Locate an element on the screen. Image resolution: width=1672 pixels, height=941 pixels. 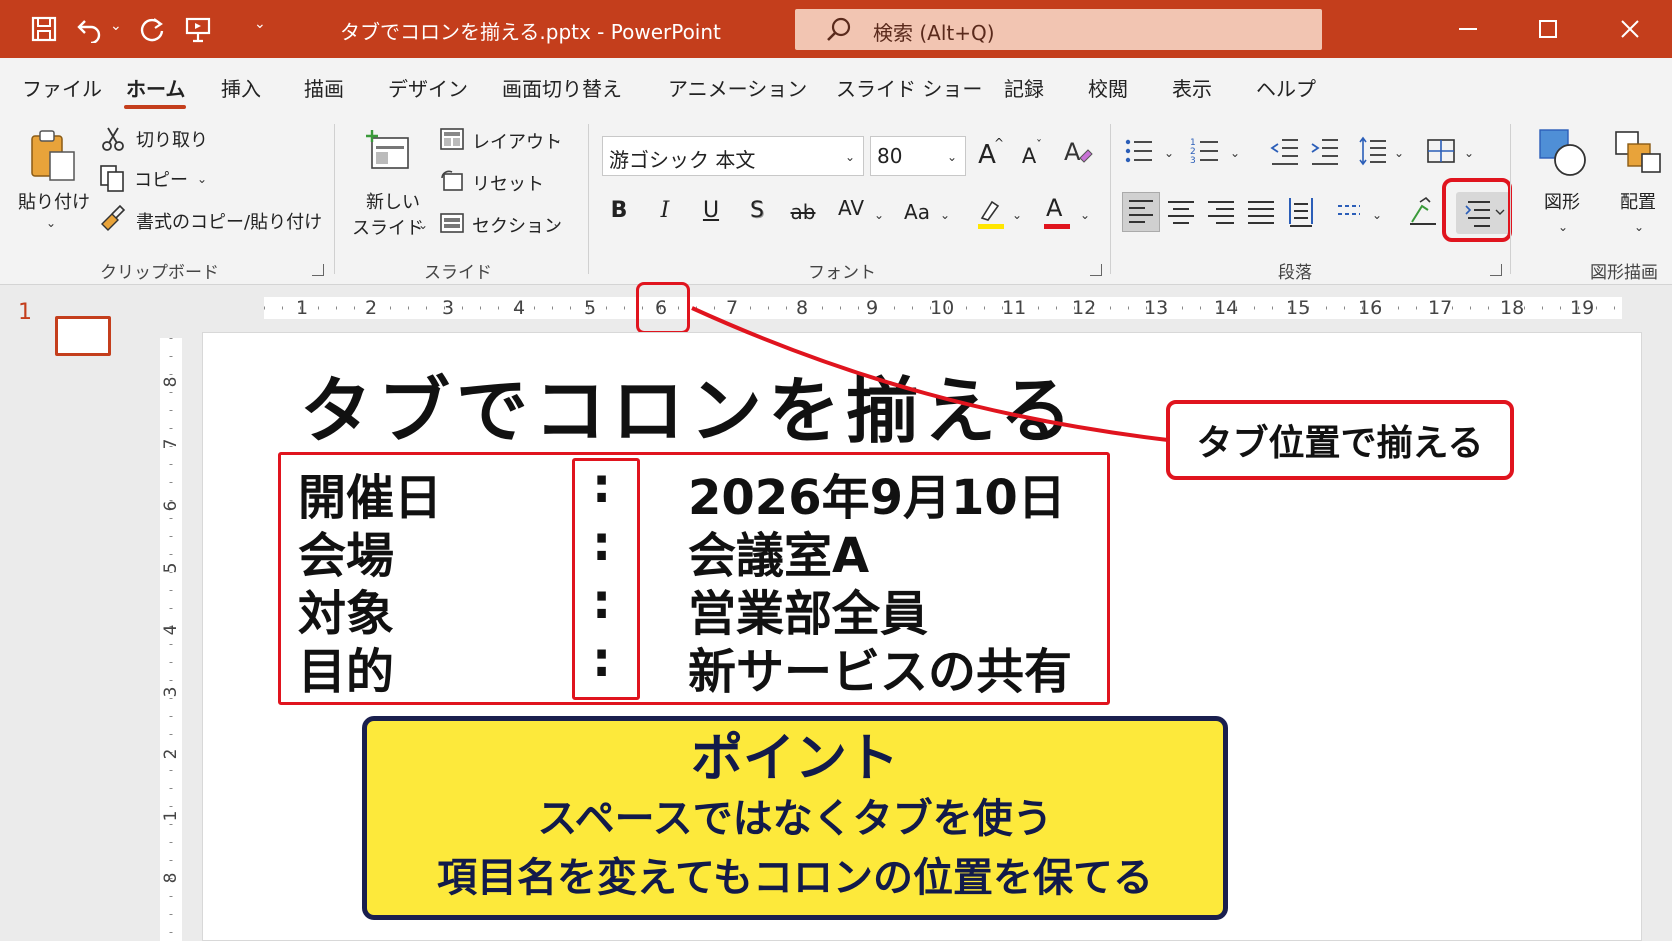
new-slide-dropdown-icon: ⌄ is located at coordinates (423, 225).